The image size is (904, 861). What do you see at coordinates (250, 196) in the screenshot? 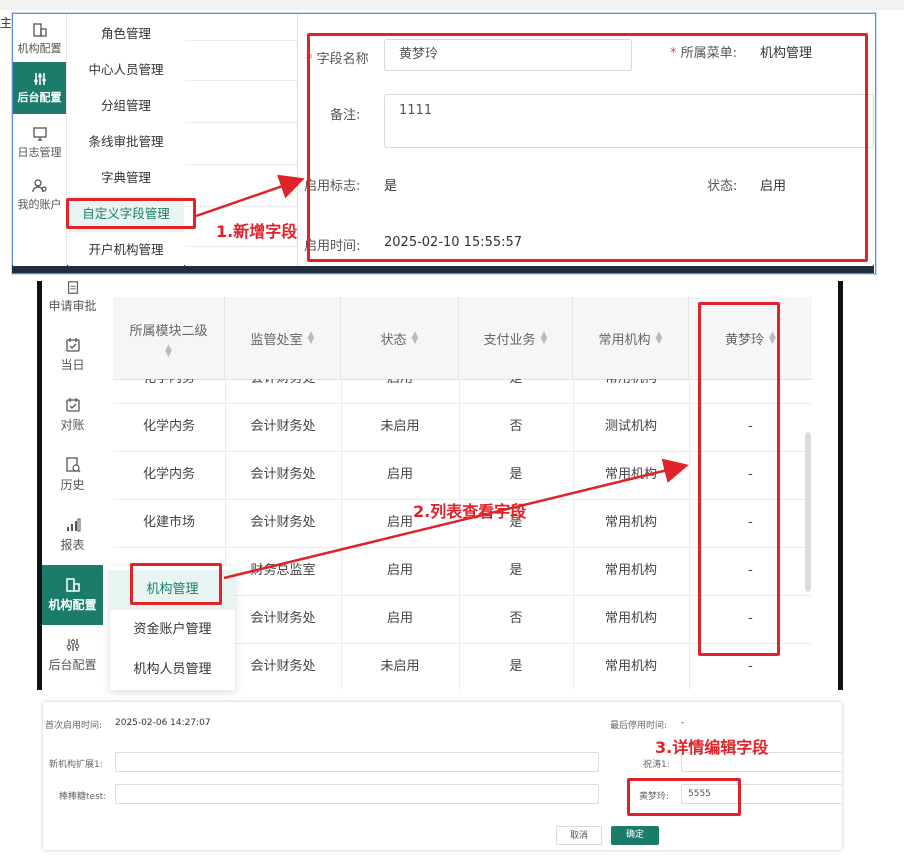
I see `arrow-step1` at bounding box center [250, 196].